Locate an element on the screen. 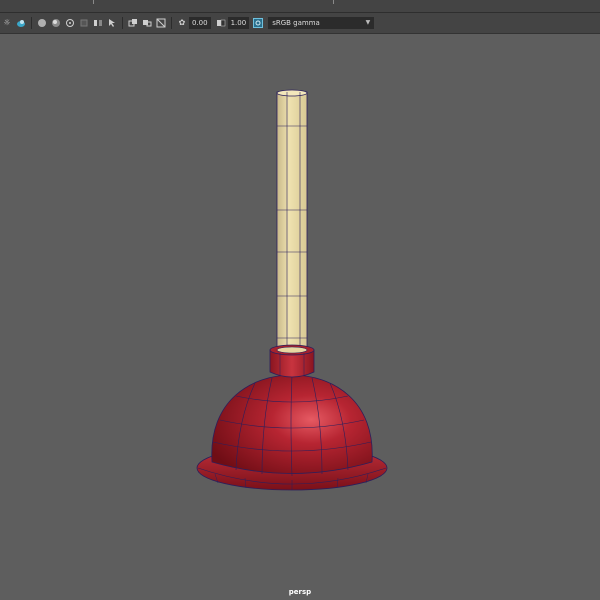 This screenshot has width=600, height=600. chevron-down-icon: ▼ is located at coordinates (368, 22).